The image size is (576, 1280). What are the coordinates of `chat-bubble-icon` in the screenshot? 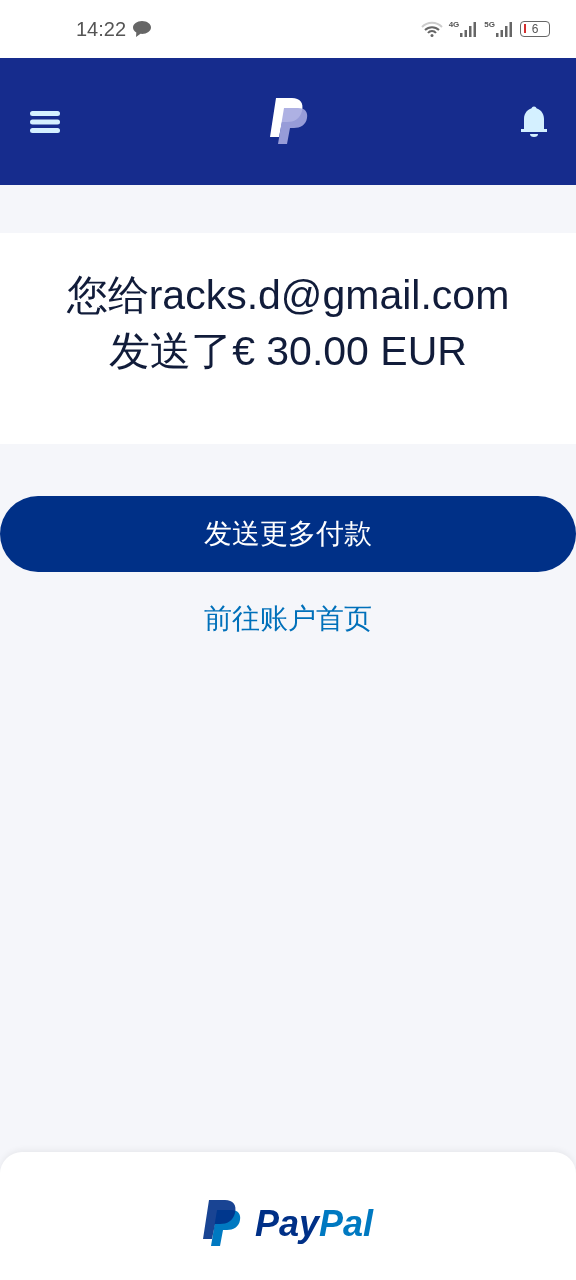 It's located at (142, 29).